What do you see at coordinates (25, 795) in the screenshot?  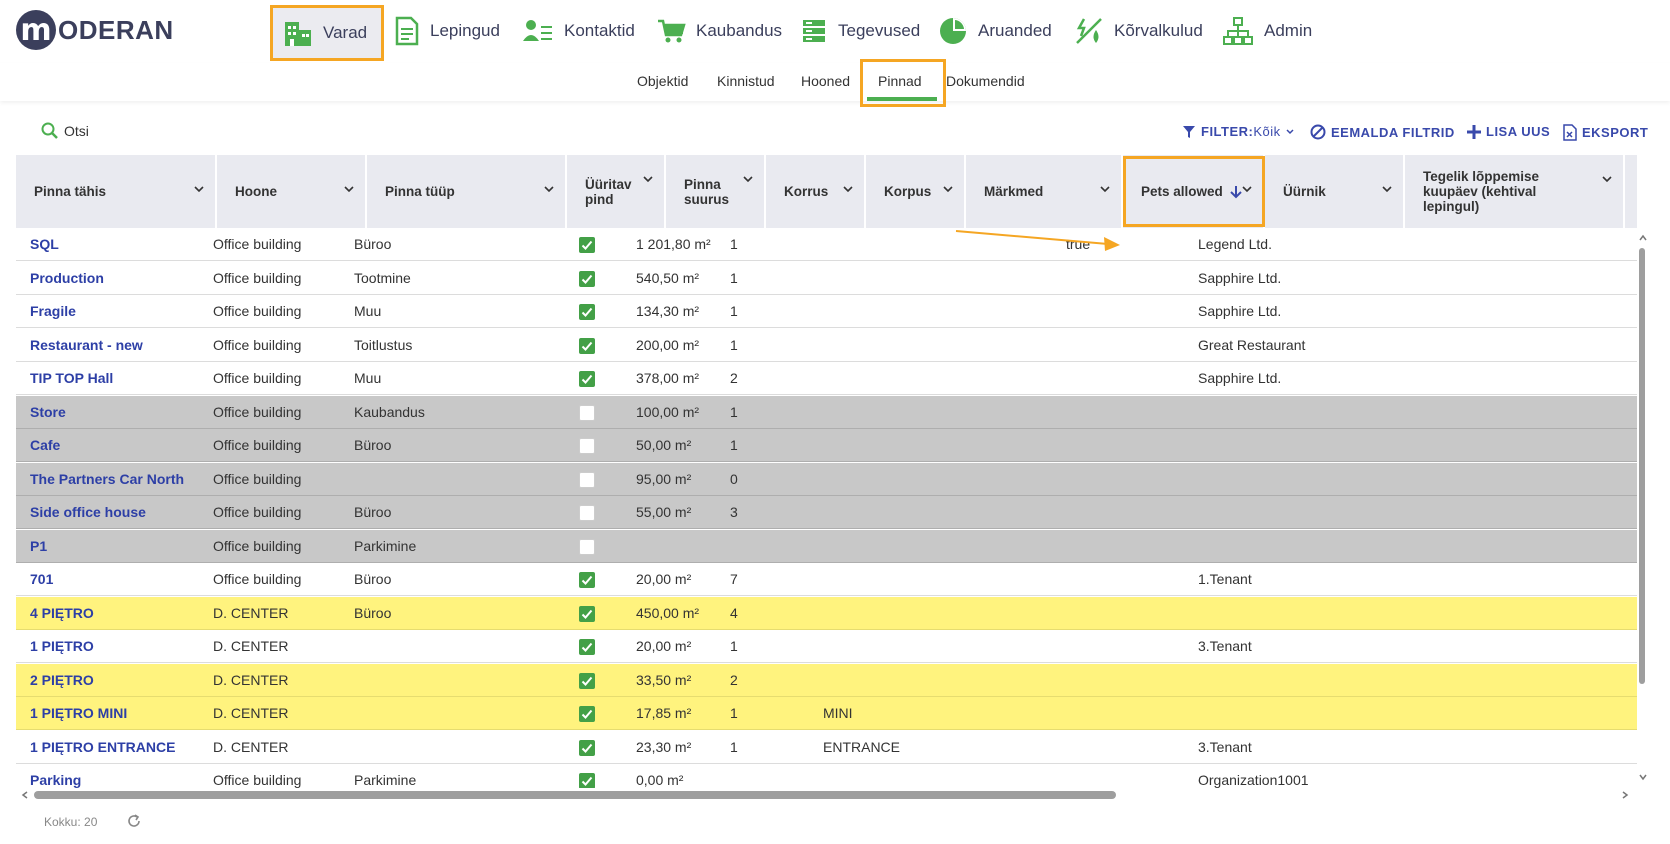 I see `scroll-left-arrow` at bounding box center [25, 795].